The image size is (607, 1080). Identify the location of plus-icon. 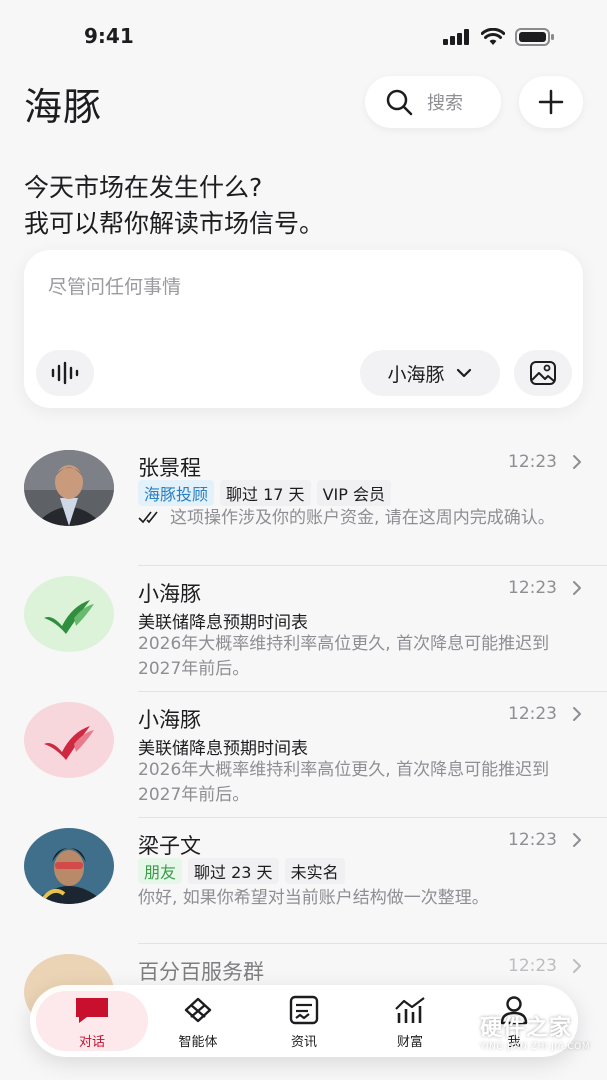
(551, 102).